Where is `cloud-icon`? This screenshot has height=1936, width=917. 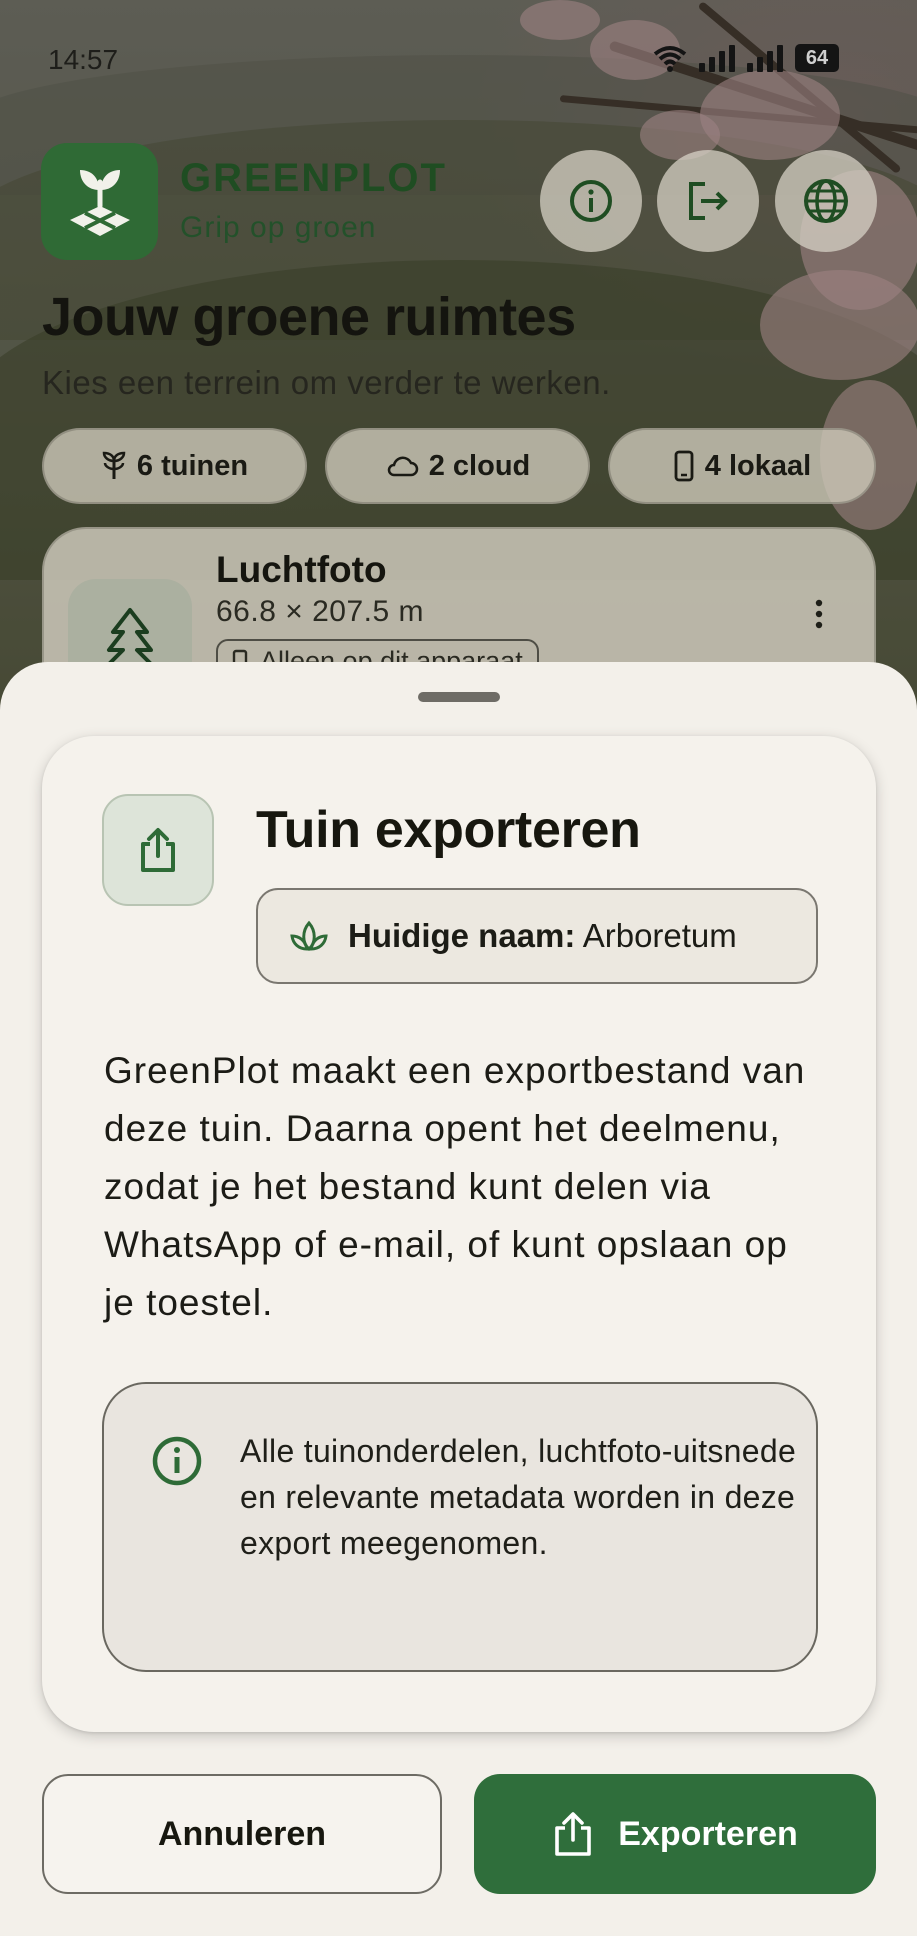 cloud-icon is located at coordinates (402, 466).